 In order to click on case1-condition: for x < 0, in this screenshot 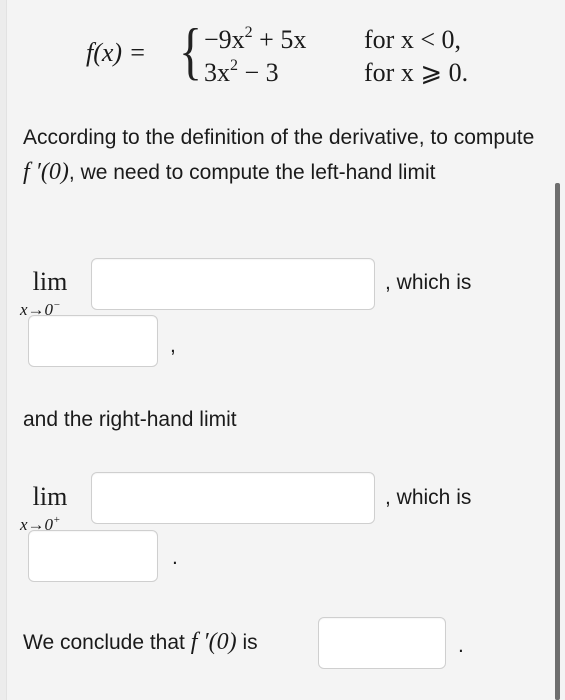, I will do `click(412, 39)`.